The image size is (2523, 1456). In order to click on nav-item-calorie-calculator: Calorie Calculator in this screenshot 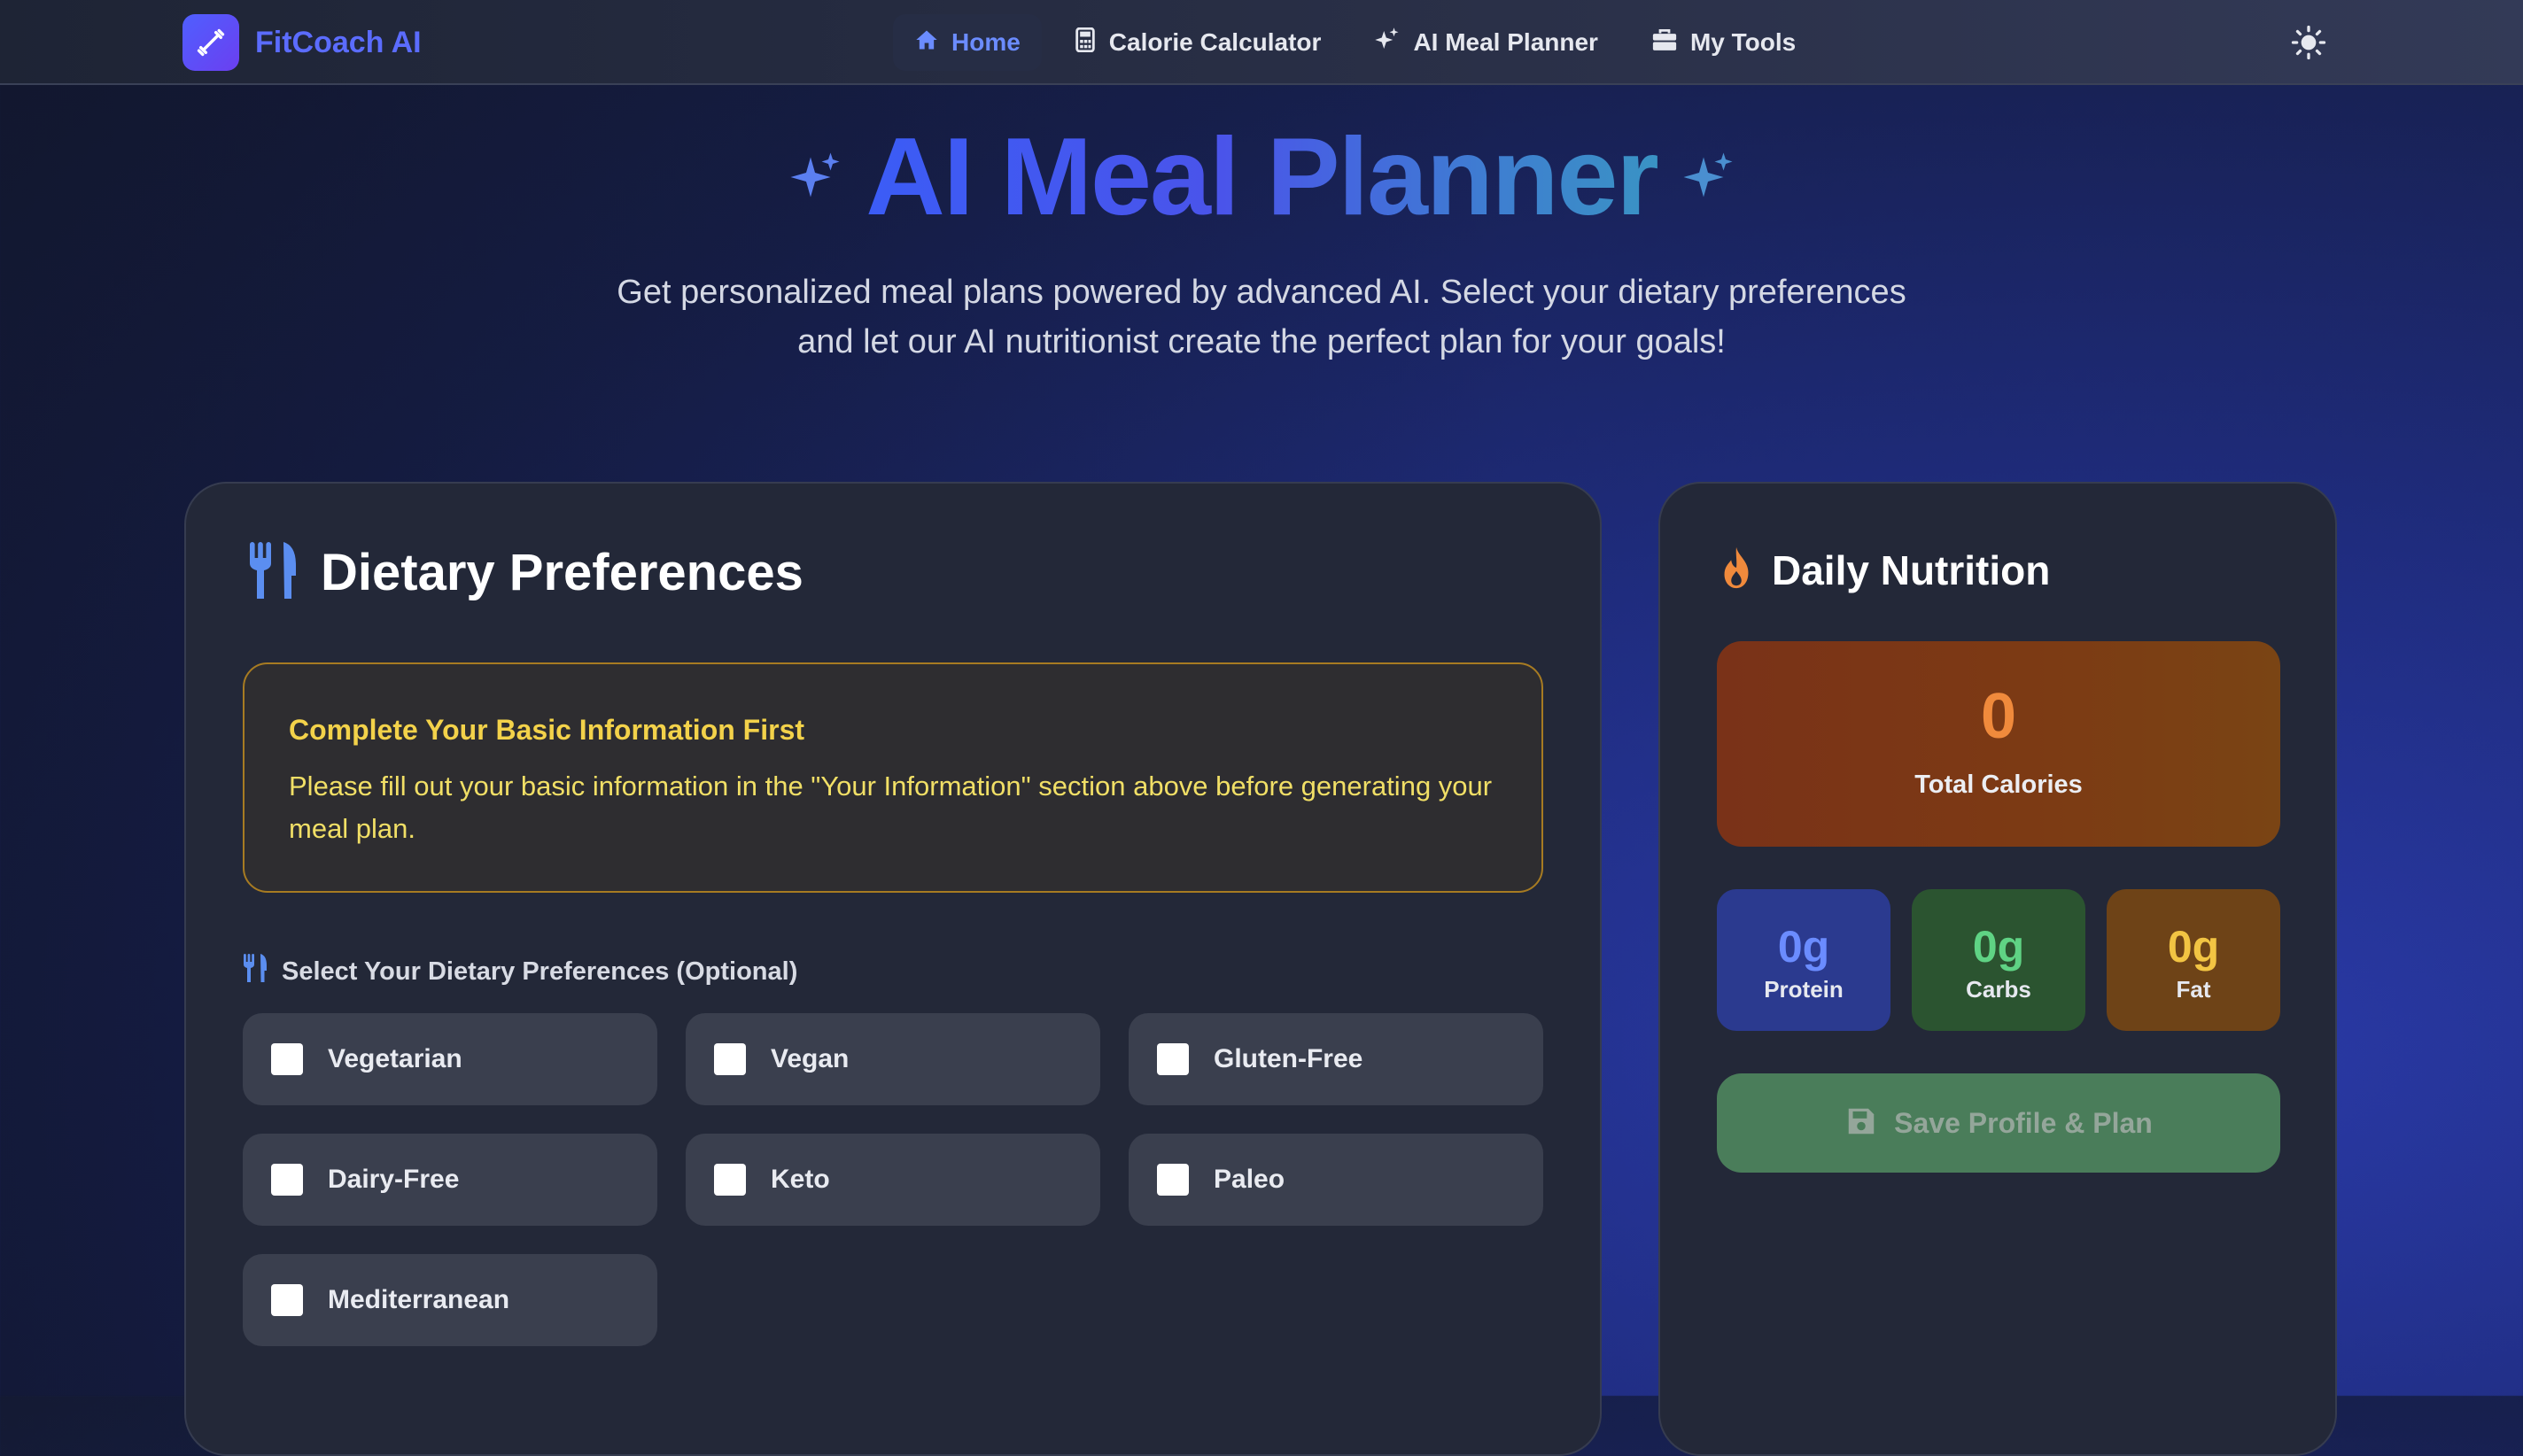, I will do `click(1197, 42)`.